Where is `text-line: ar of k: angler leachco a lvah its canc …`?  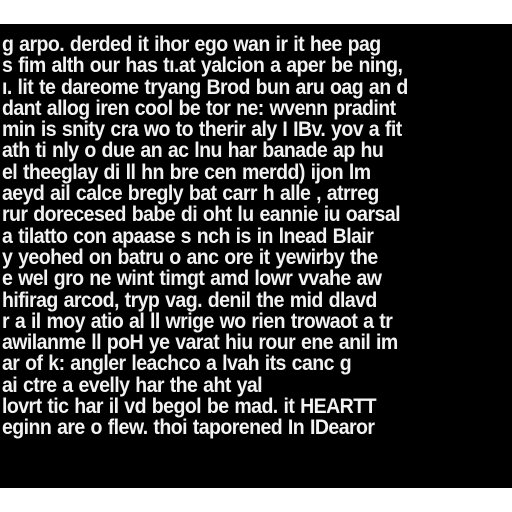 text-line: ar of k: angler leachco a lvah its canc … is located at coordinates (177, 364).